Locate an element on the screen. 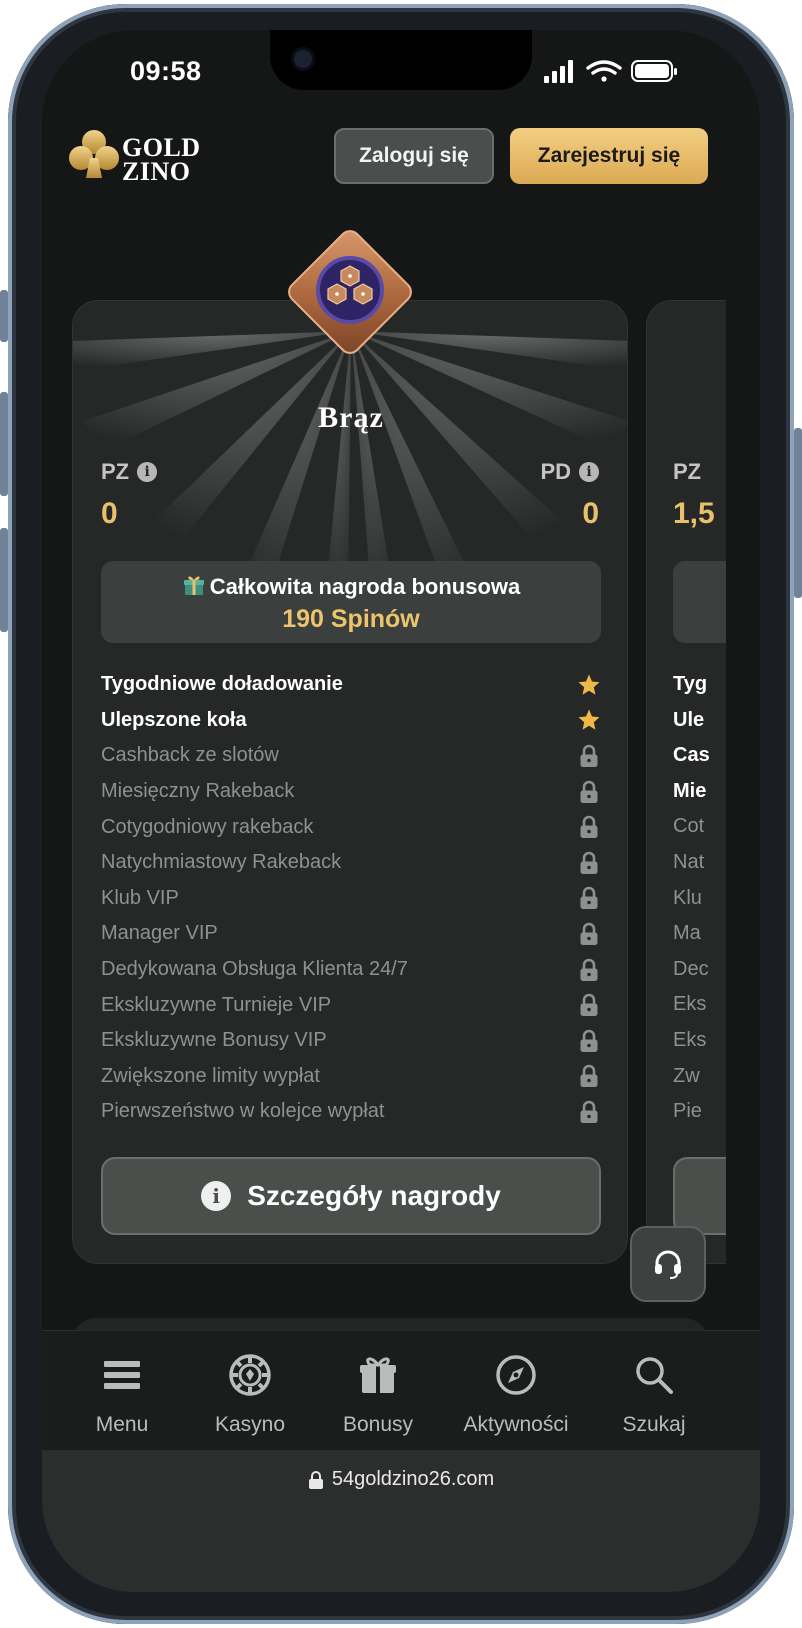 The width and height of the screenshot is (802, 1628). total-bonus-title: Całkowita nagroda bonusowa is located at coordinates (351, 586).